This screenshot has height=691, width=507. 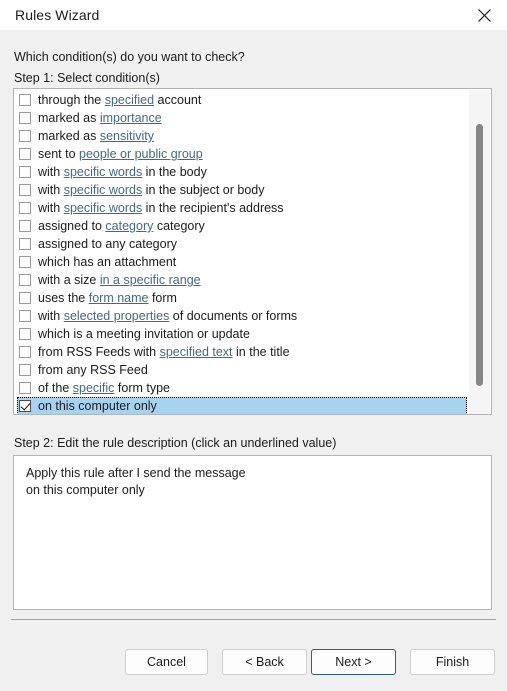 I want to click on close-button, so click(x=484, y=15).